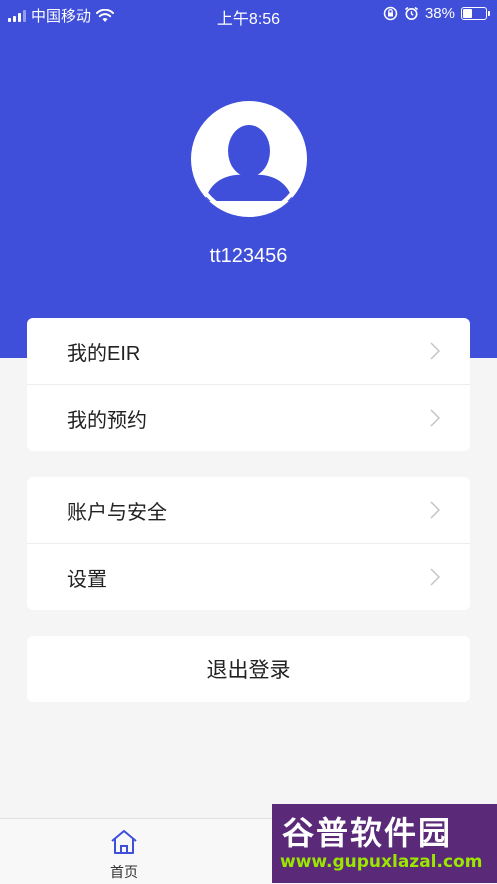 The image size is (497, 884). What do you see at coordinates (381, 862) in the screenshot?
I see `watermark-url: www.gupuxlazal.com` at bounding box center [381, 862].